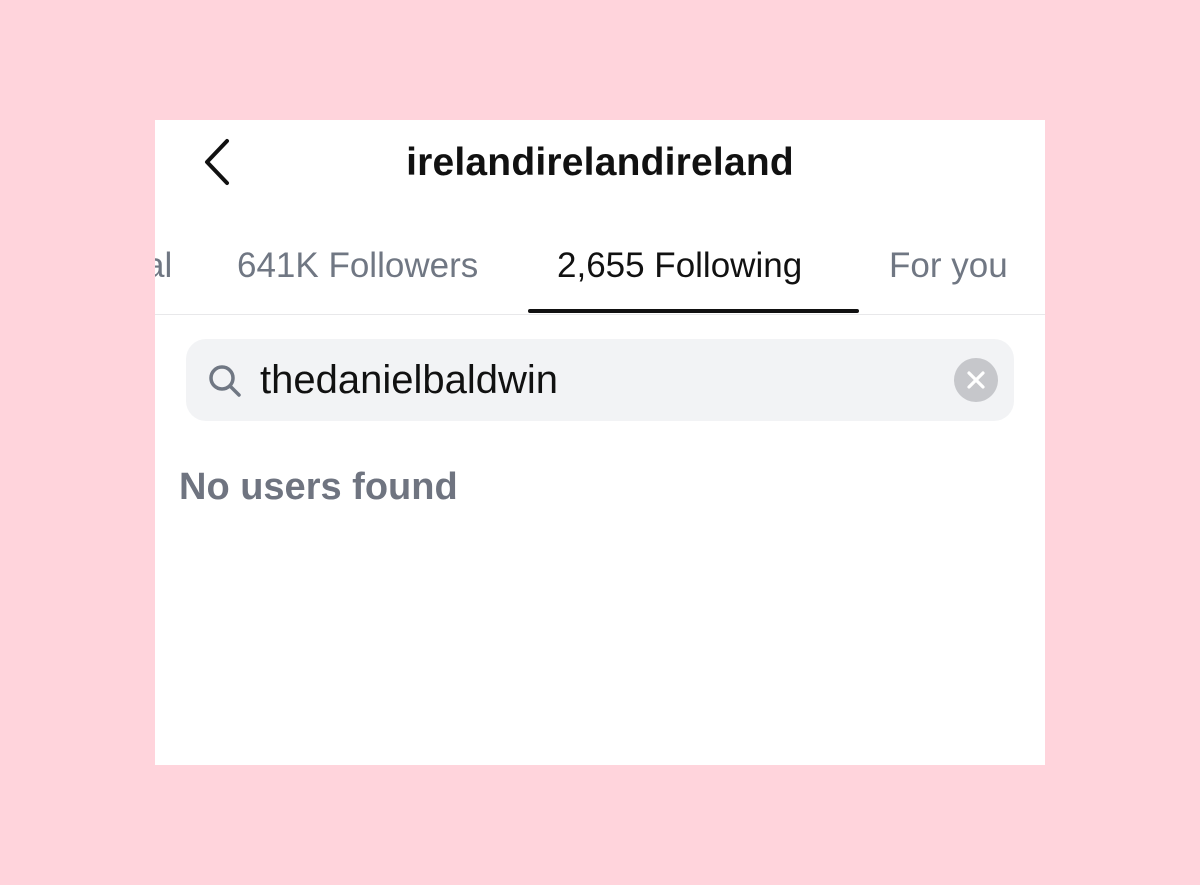  What do you see at coordinates (679, 276) in the screenshot?
I see `tab-following: 2,655 Following` at bounding box center [679, 276].